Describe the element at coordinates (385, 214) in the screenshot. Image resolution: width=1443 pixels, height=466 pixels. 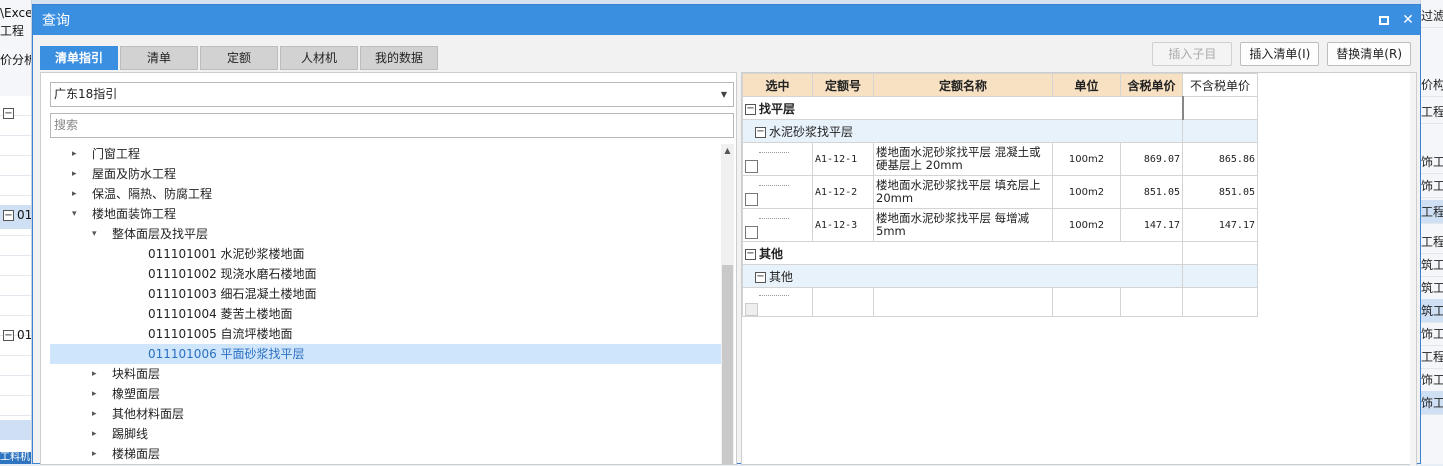
I see `tree-item: ▾ 楼地面装饰工程` at that location.